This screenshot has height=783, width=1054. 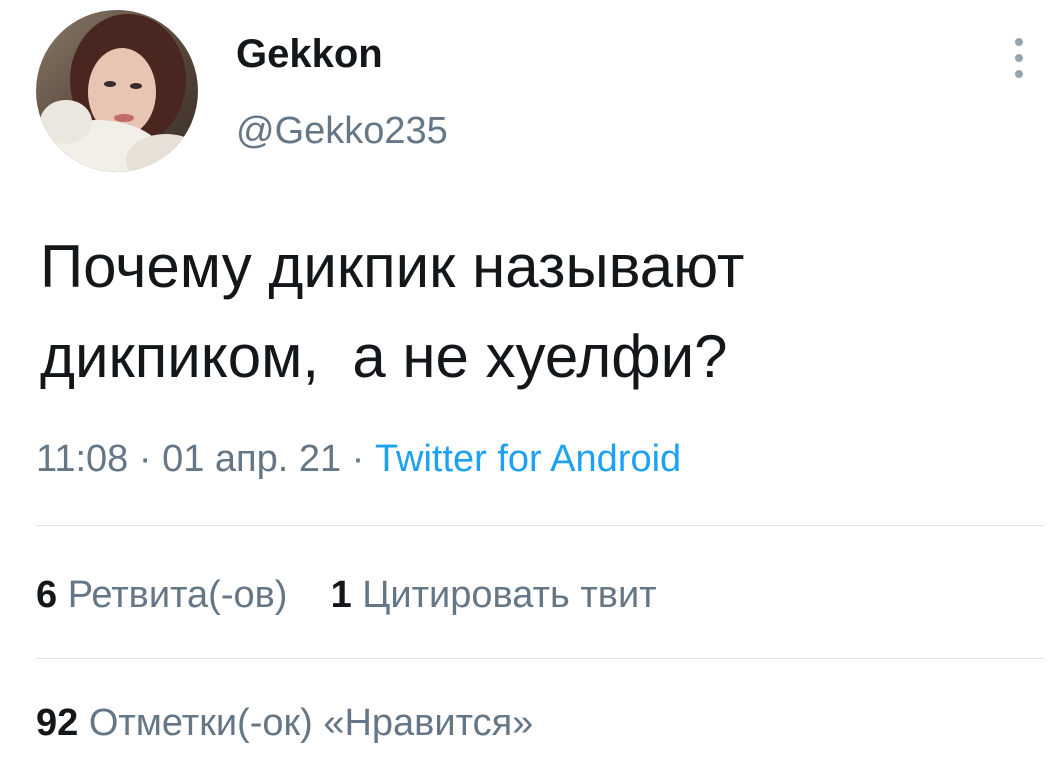 I want to click on likes-stat: 92 Отметки(-ок) «Нравится», so click(x=284, y=723).